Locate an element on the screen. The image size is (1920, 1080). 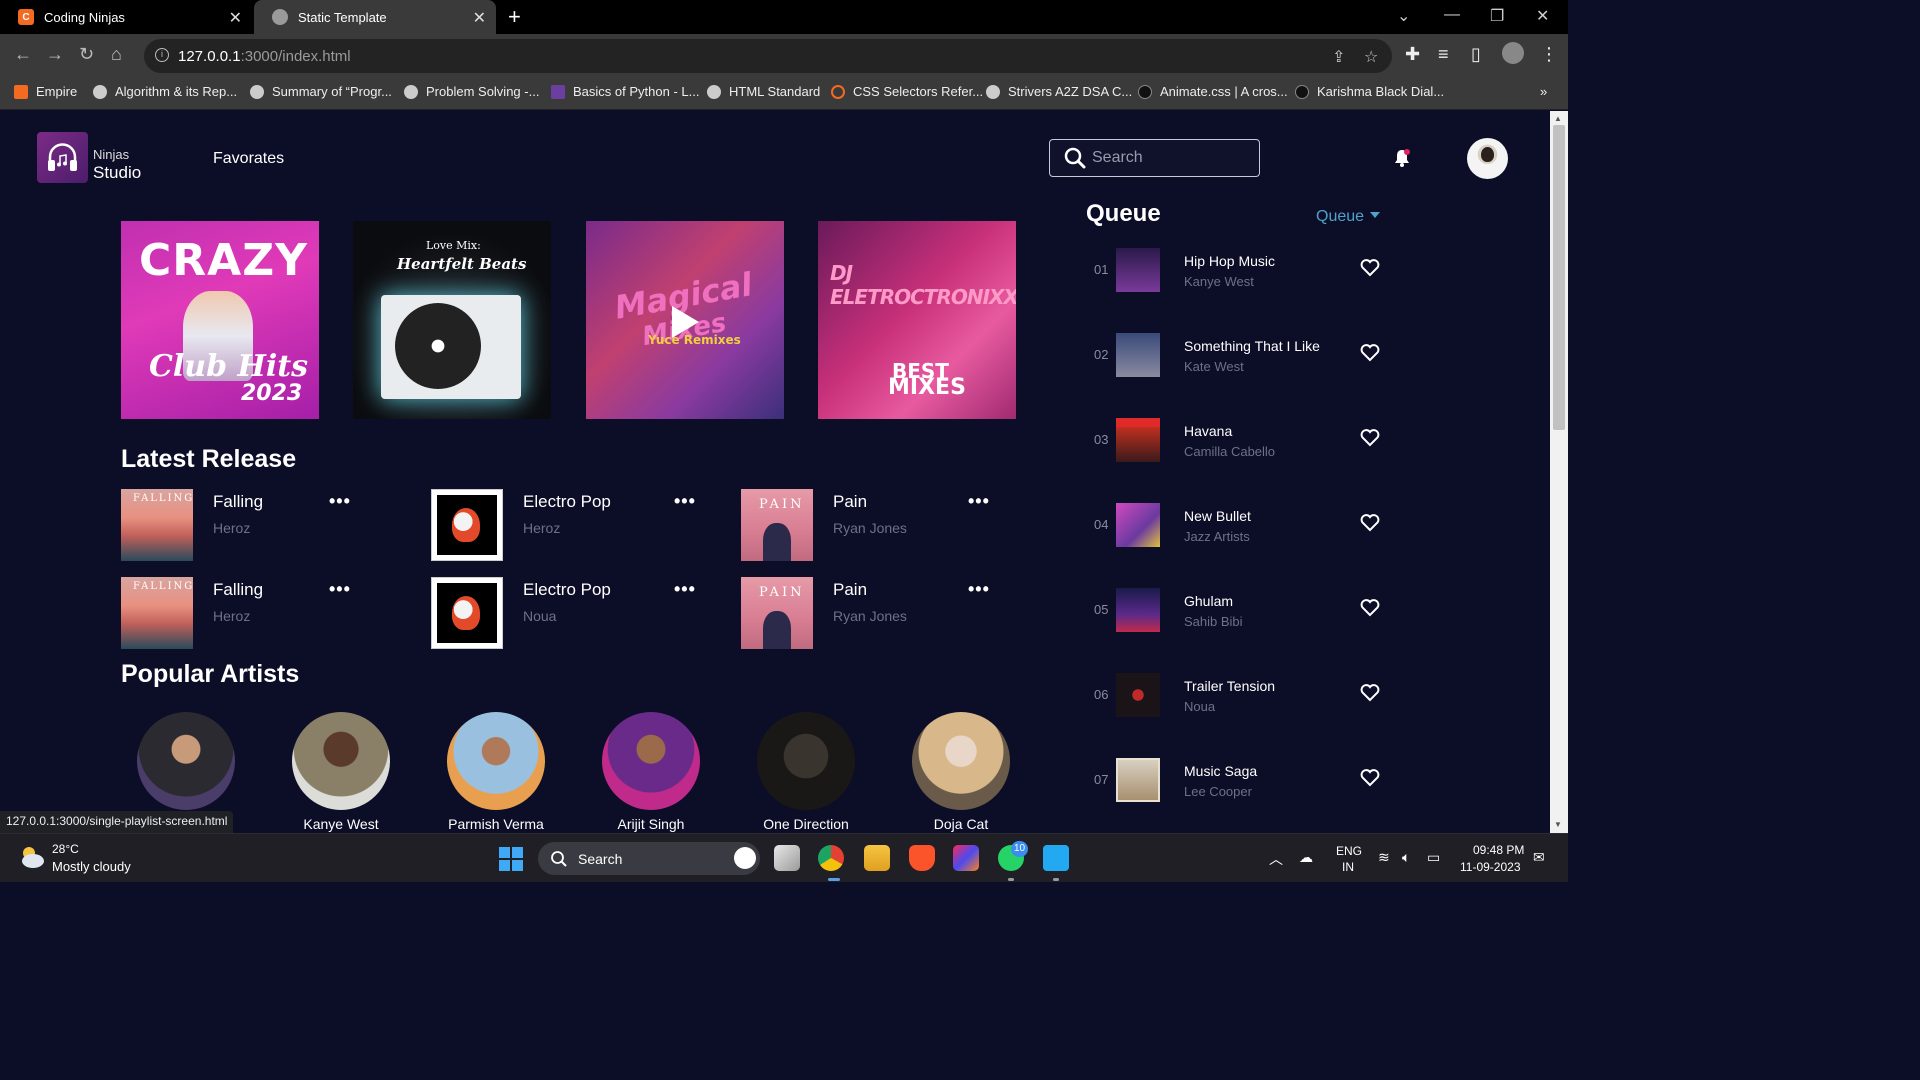
windows-start-icon is located at coordinates (511, 859).